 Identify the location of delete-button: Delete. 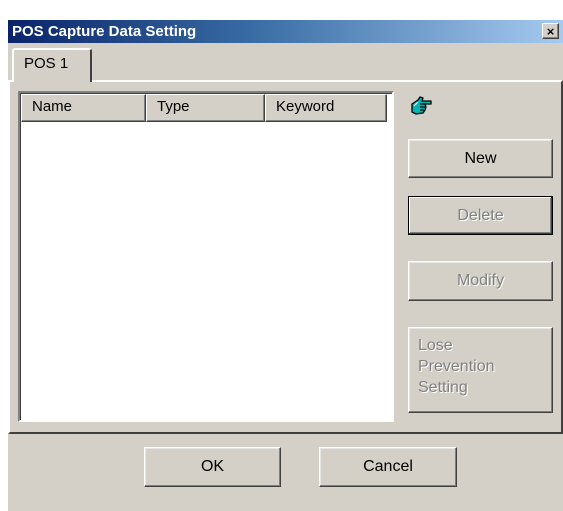
(480, 215).